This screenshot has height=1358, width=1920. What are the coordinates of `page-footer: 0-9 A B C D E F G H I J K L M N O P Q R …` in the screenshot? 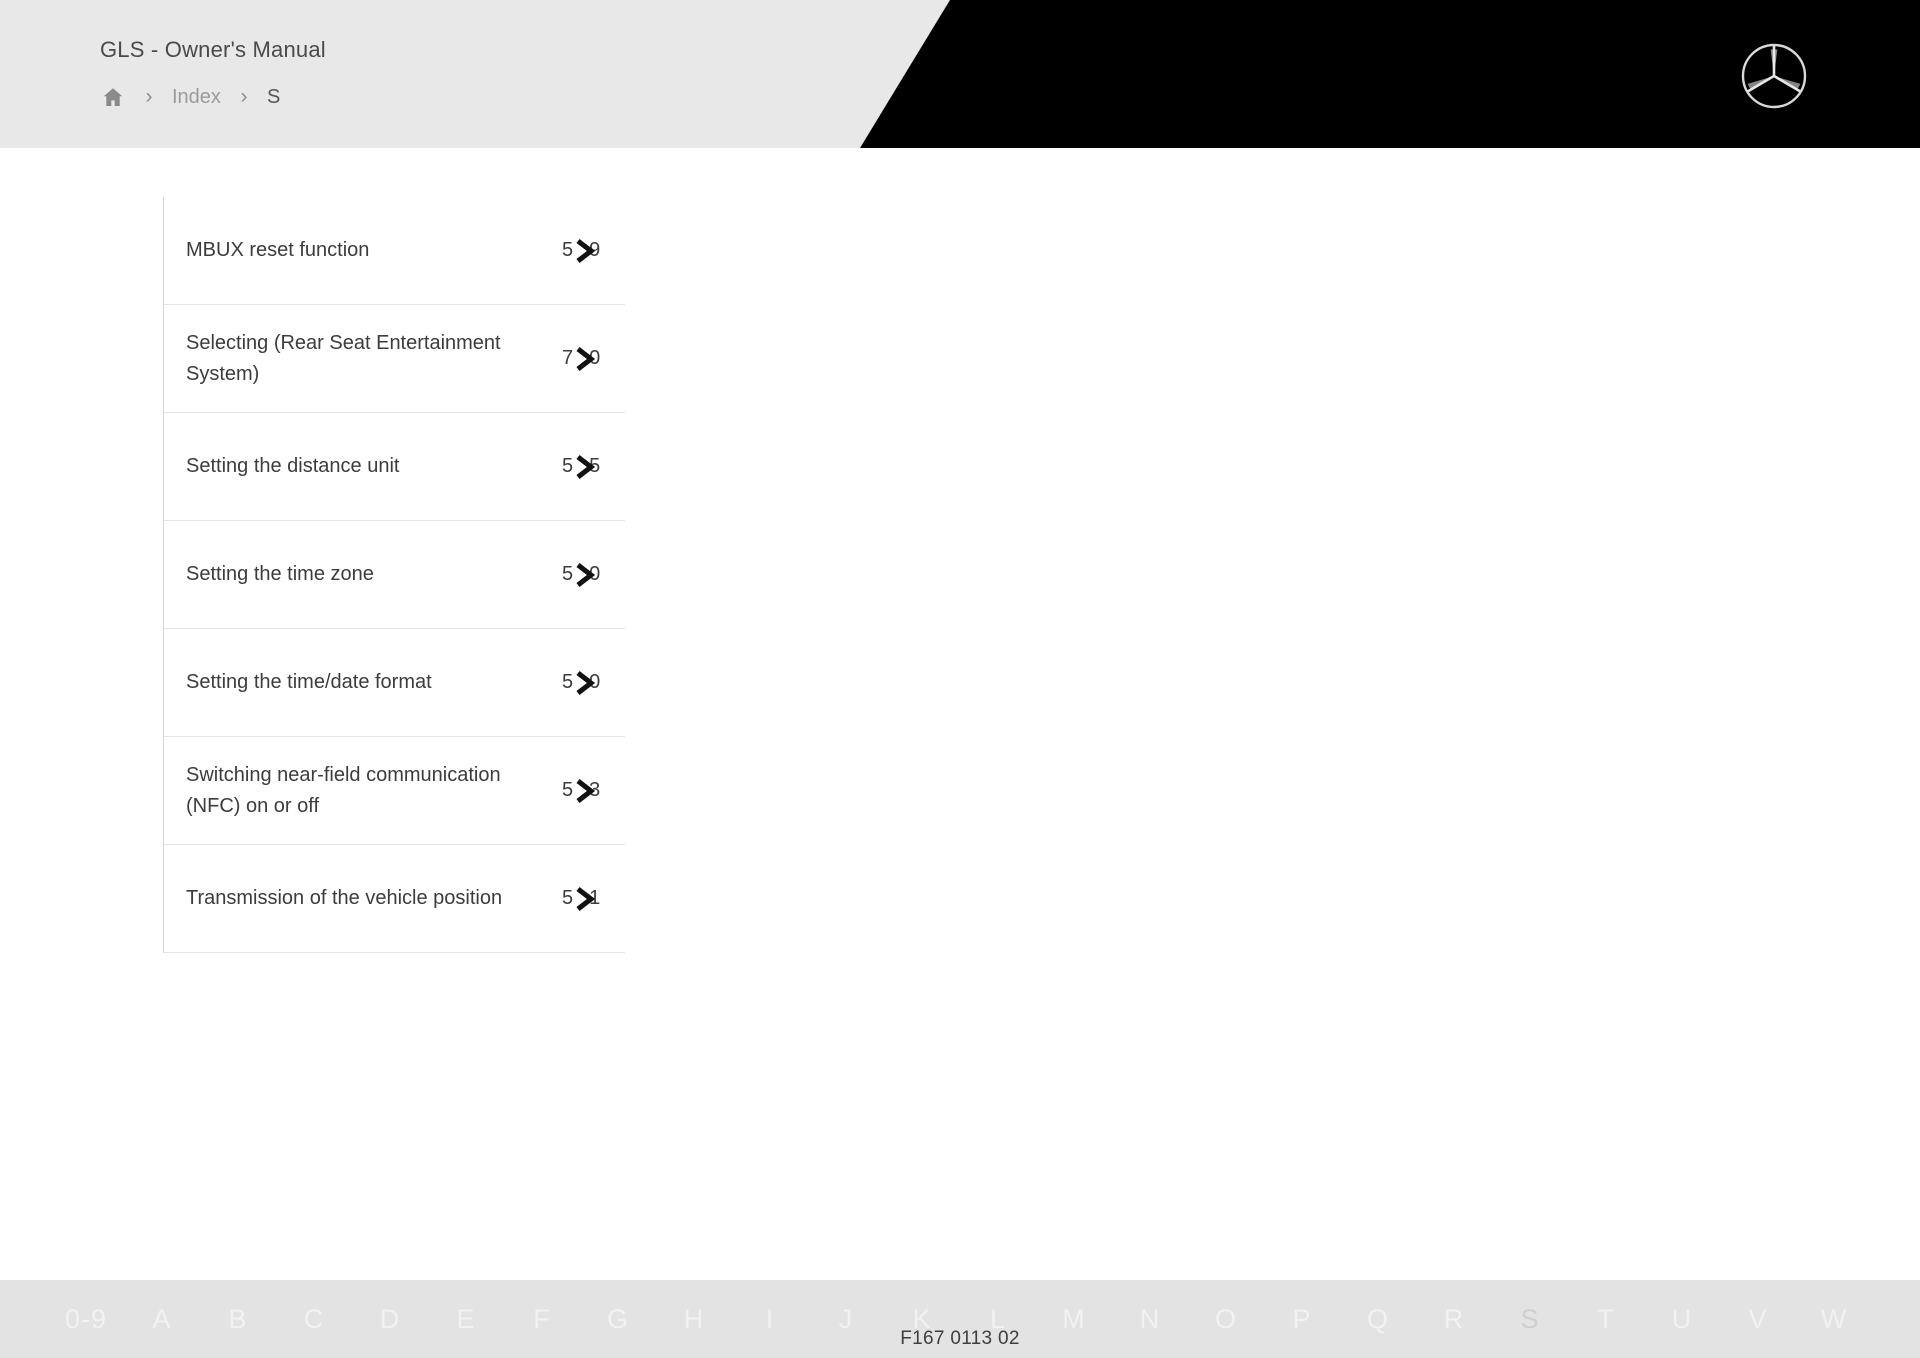 It's located at (960, 1319).